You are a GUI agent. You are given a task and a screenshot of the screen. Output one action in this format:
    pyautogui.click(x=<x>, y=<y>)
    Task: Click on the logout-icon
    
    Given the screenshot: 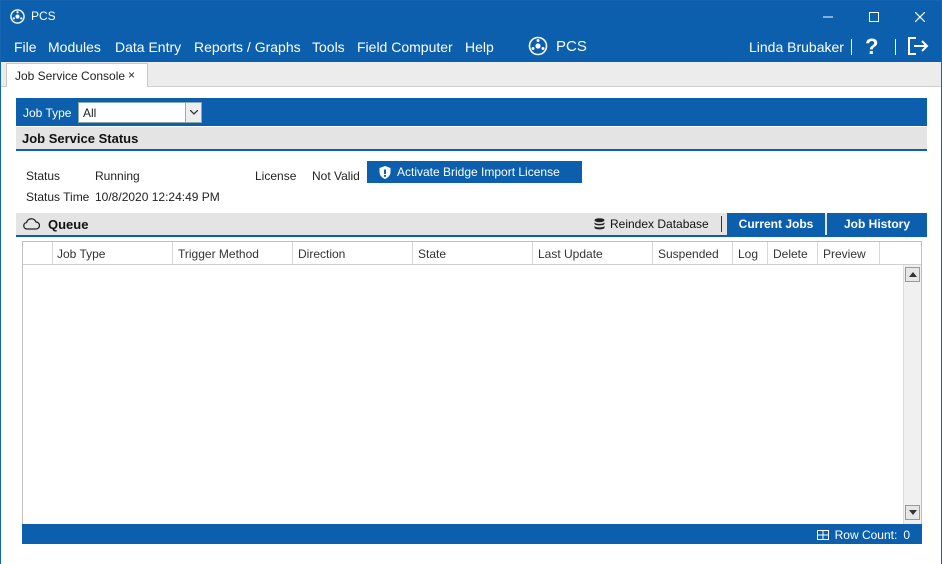 What is the action you would take?
    pyautogui.click(x=918, y=46)
    